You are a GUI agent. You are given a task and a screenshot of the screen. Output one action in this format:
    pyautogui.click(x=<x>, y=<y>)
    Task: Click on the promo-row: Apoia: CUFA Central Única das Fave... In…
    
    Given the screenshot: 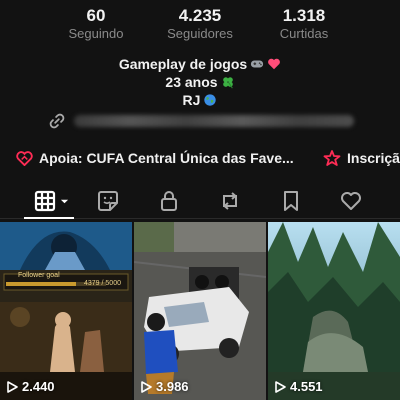 What is the action you would take?
    pyautogui.click(x=200, y=159)
    